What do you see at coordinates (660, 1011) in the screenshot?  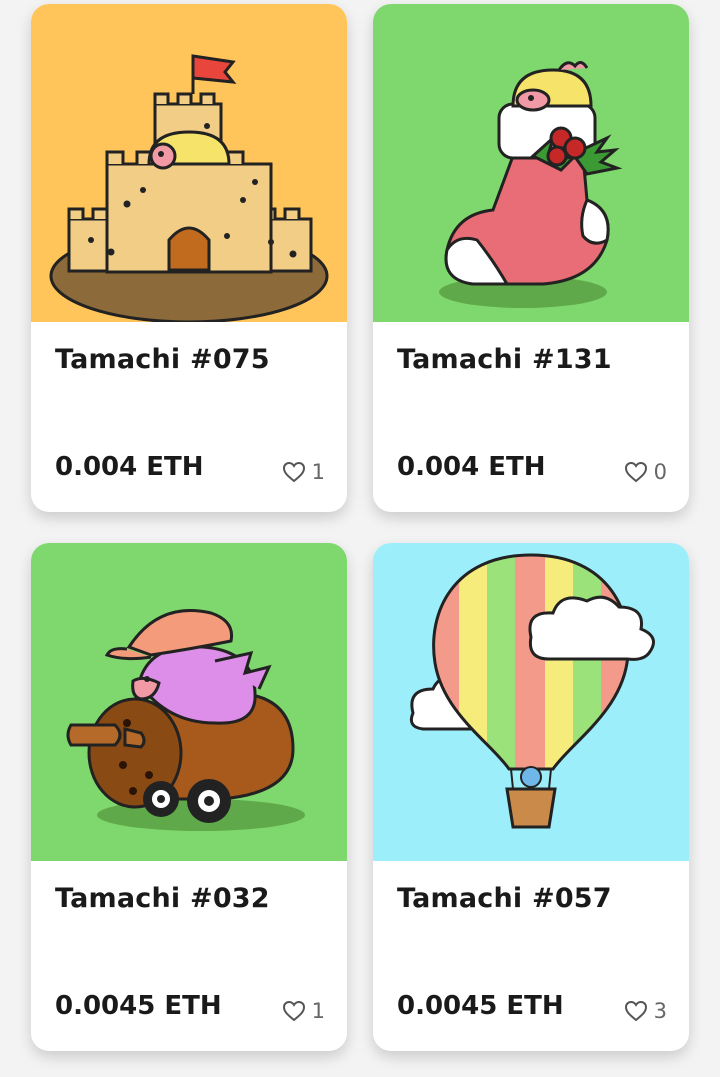 I see `like-count: 3` at bounding box center [660, 1011].